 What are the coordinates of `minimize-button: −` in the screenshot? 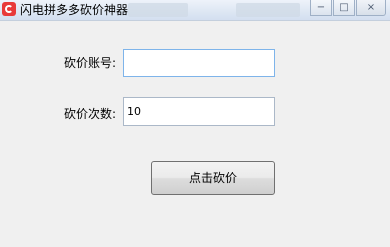 It's located at (321, 8).